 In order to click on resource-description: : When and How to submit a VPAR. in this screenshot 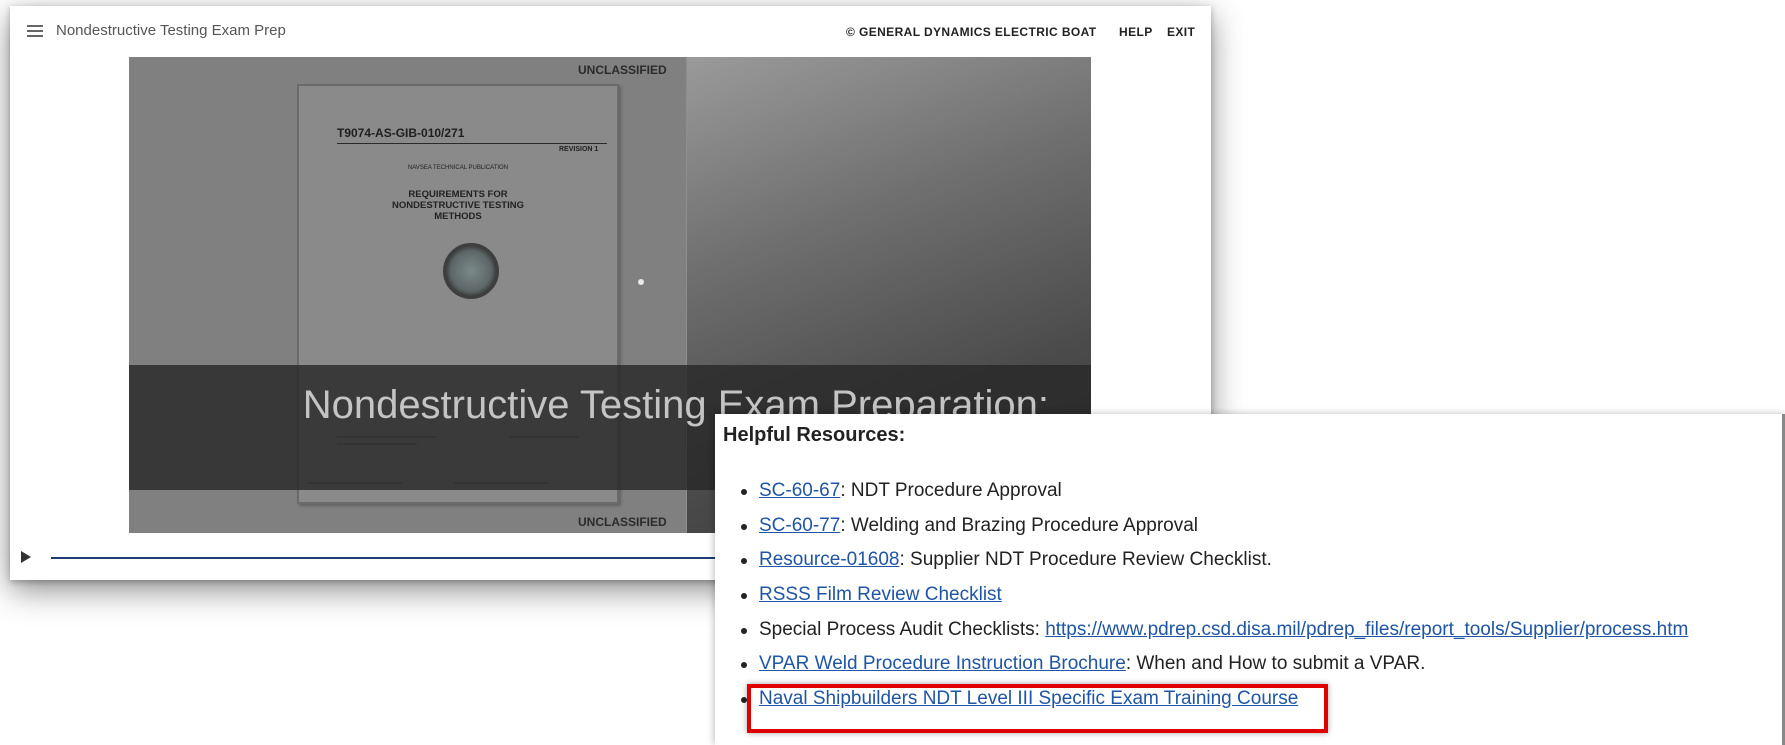, I will do `click(1275, 664)`.